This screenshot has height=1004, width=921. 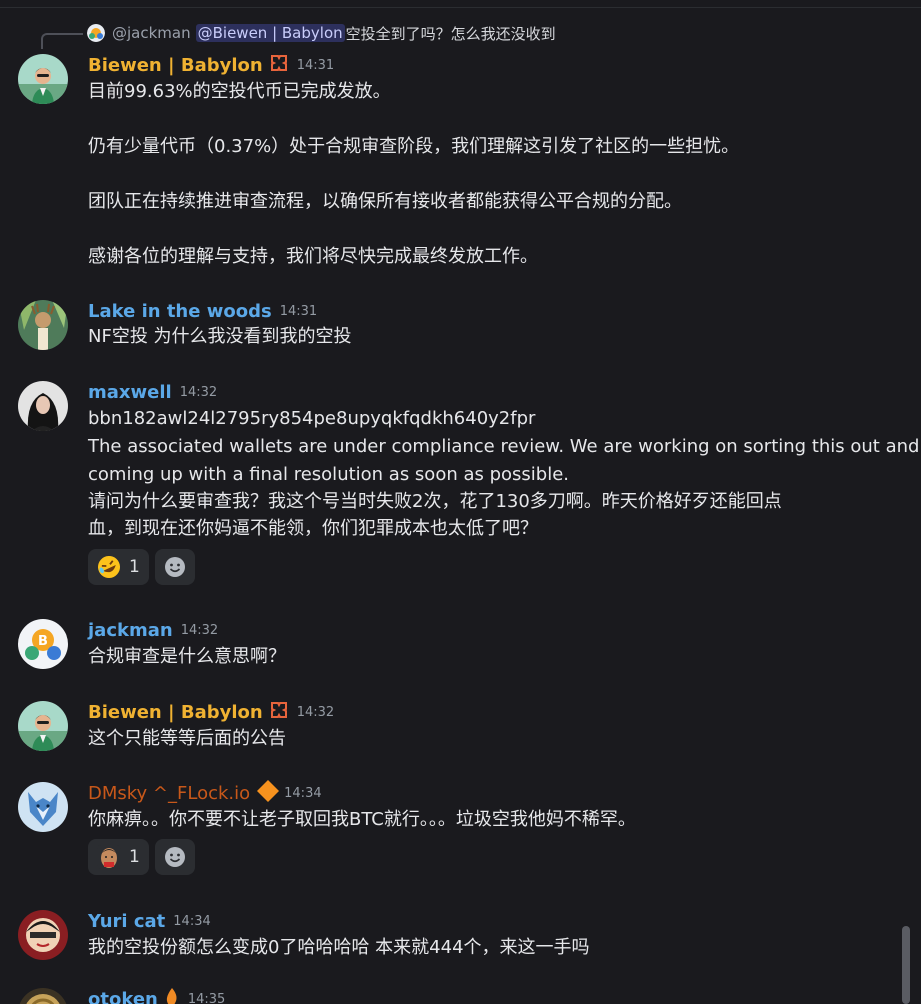 What do you see at coordinates (109, 857) in the screenshot?
I see `face-emoji-icon` at bounding box center [109, 857].